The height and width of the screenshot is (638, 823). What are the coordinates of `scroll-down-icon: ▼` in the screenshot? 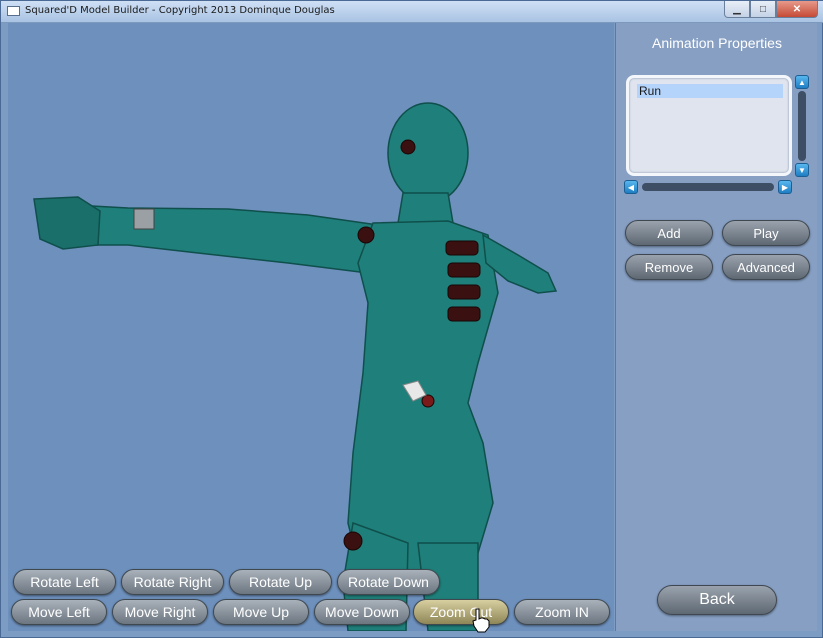 It's located at (802, 170).